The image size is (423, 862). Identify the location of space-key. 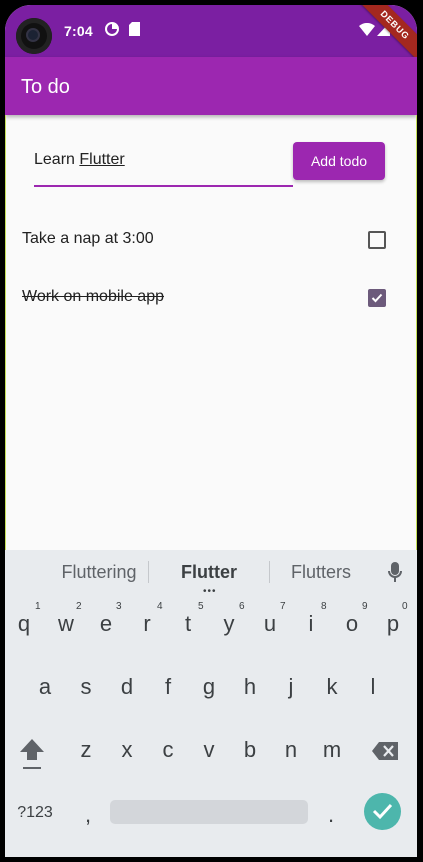
(209, 812).